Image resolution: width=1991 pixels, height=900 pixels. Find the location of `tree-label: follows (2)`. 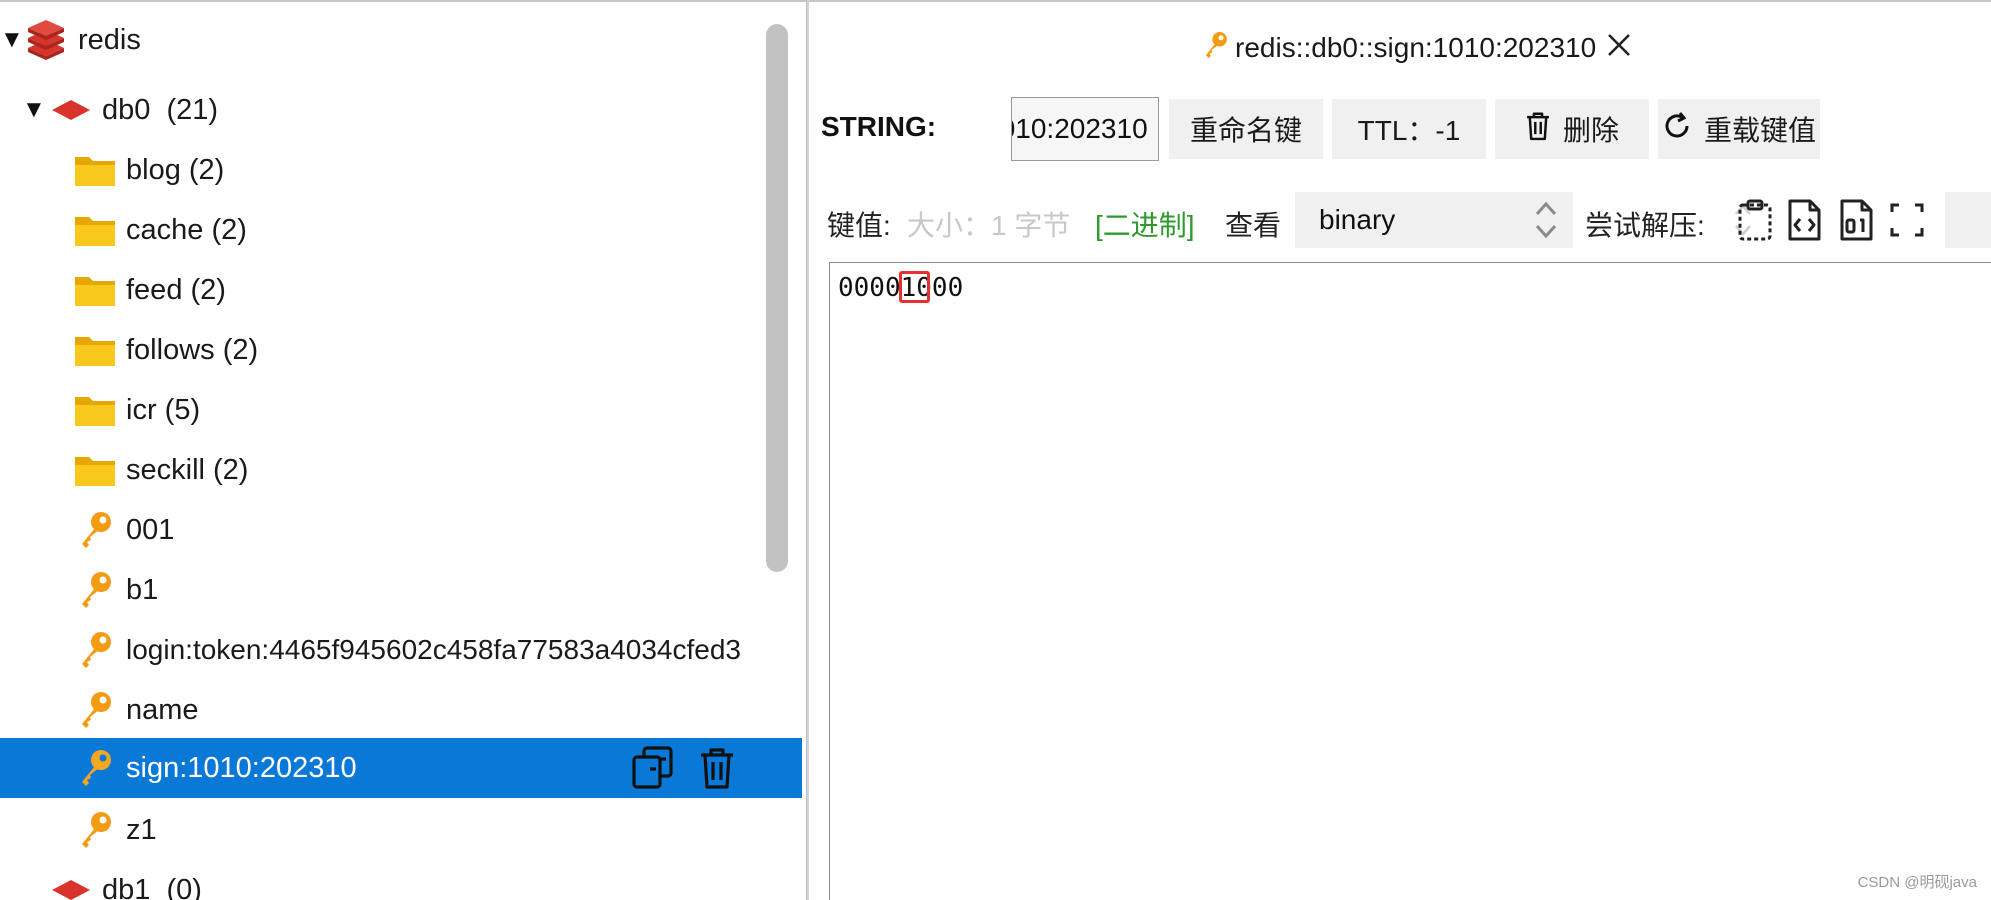

tree-label: follows (2) is located at coordinates (192, 349).